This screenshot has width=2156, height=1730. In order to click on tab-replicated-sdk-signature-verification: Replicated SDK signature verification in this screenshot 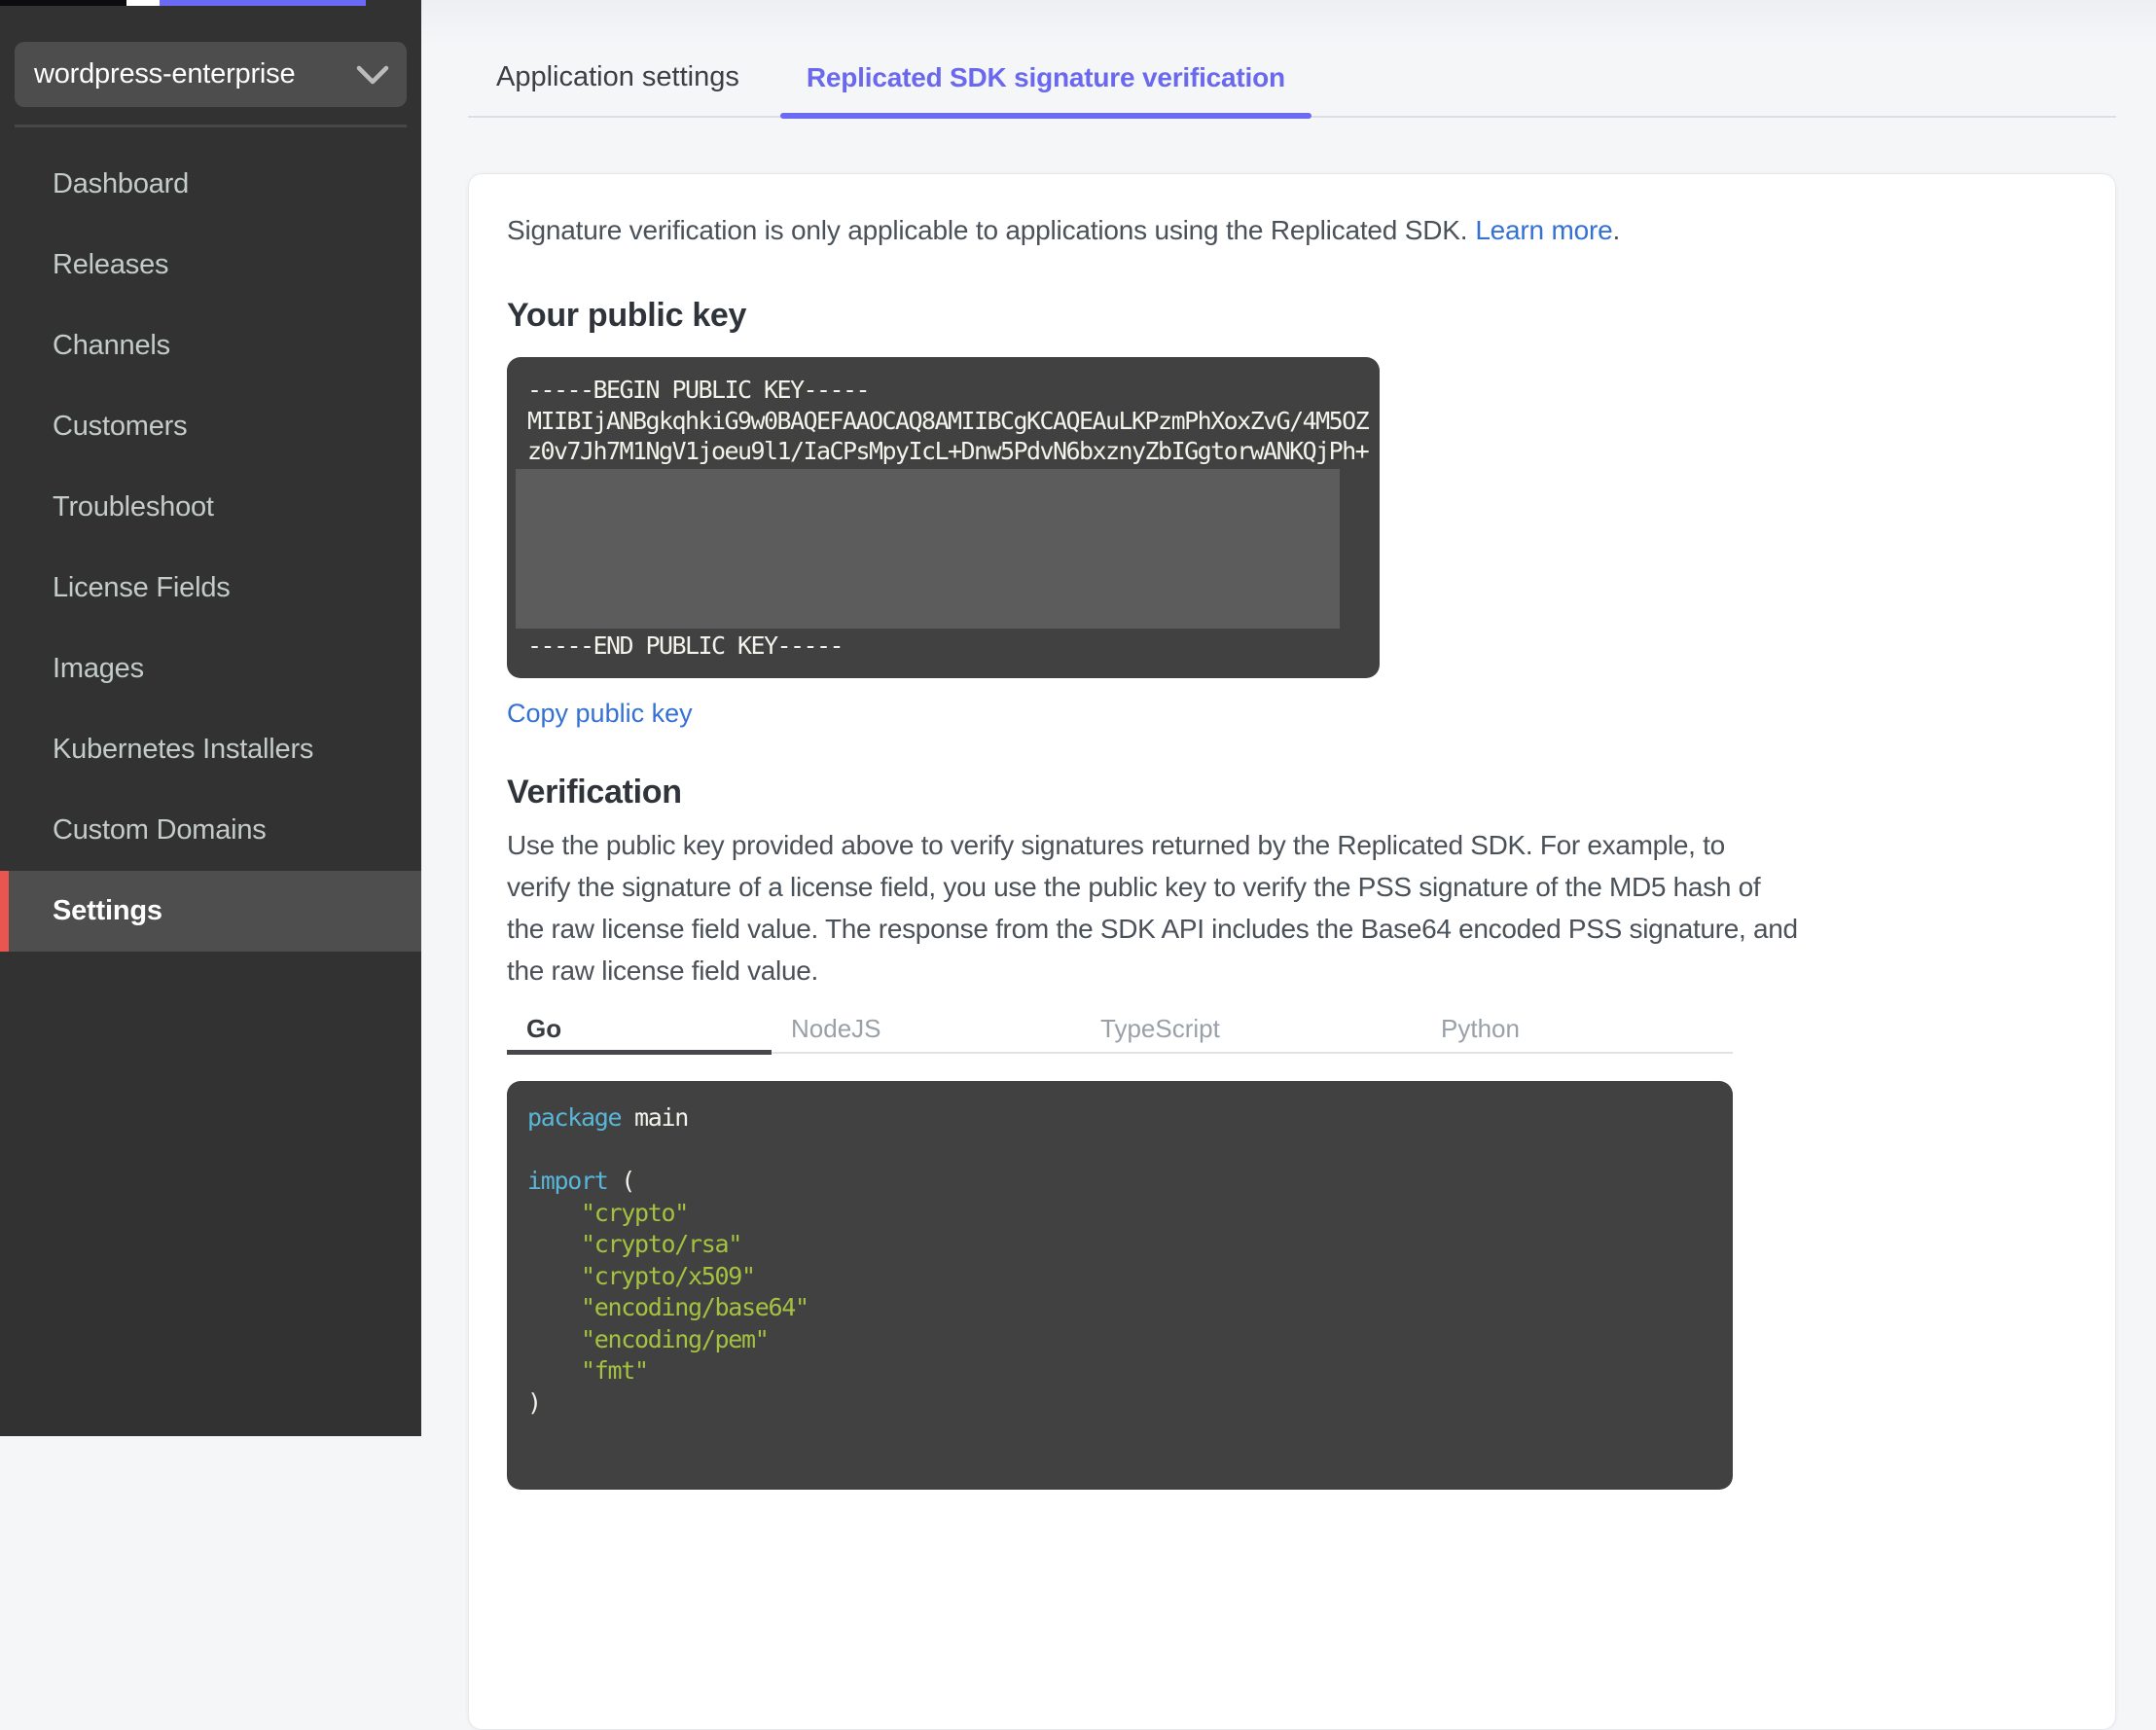, I will do `click(1045, 90)`.